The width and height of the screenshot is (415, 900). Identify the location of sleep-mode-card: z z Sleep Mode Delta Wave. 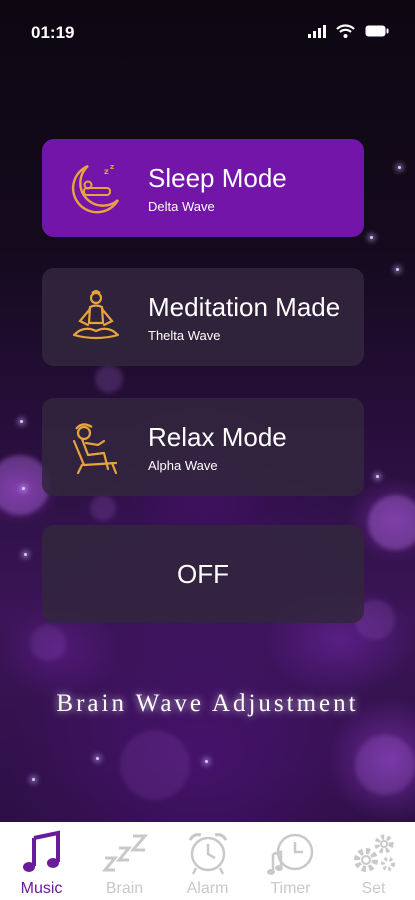
(203, 188).